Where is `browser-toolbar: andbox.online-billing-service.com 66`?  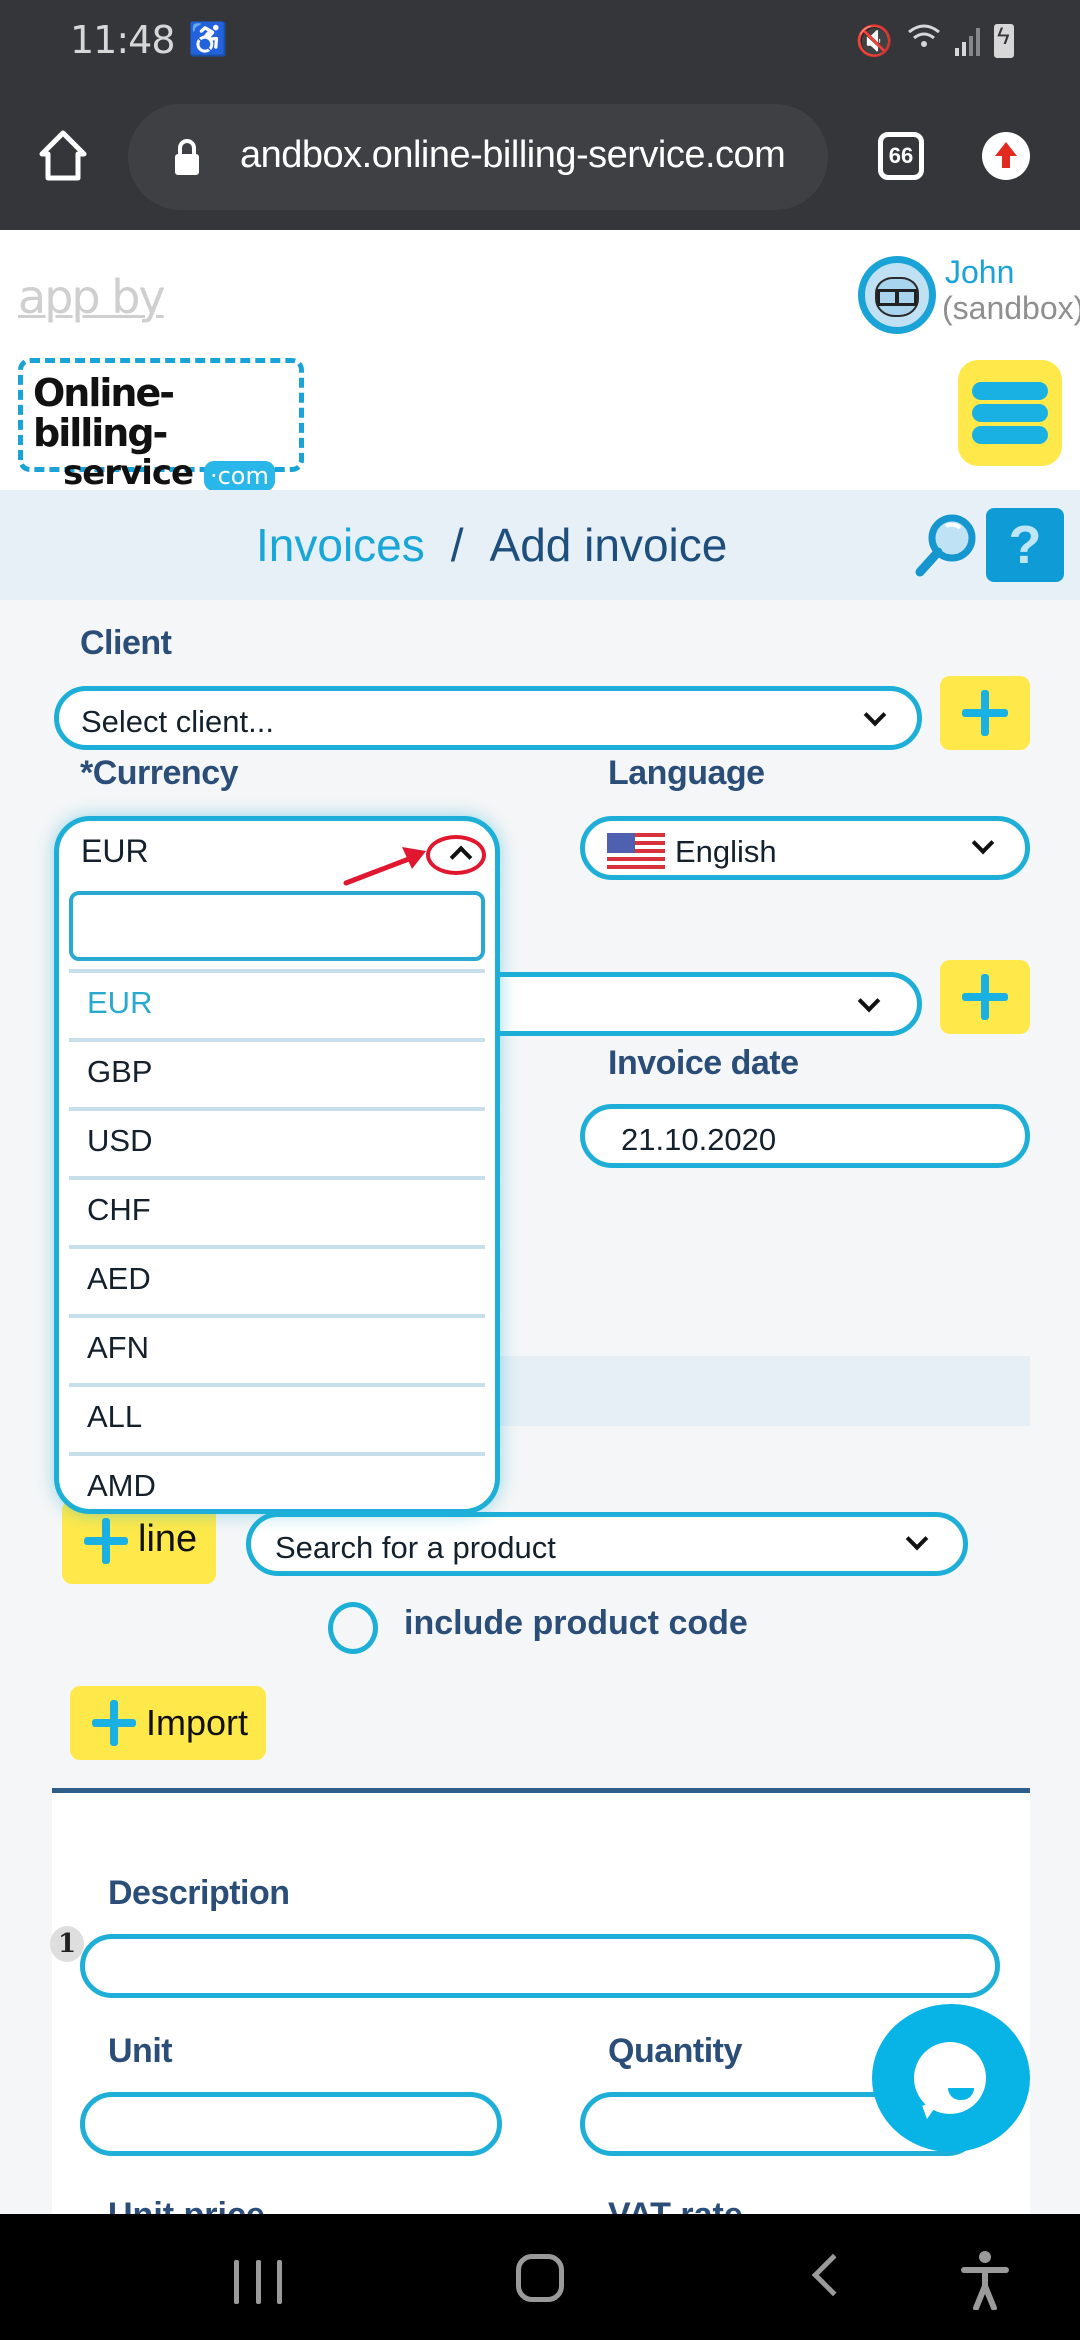
browser-toolbar: andbox.online-billing-service.com 66 is located at coordinates (540, 157).